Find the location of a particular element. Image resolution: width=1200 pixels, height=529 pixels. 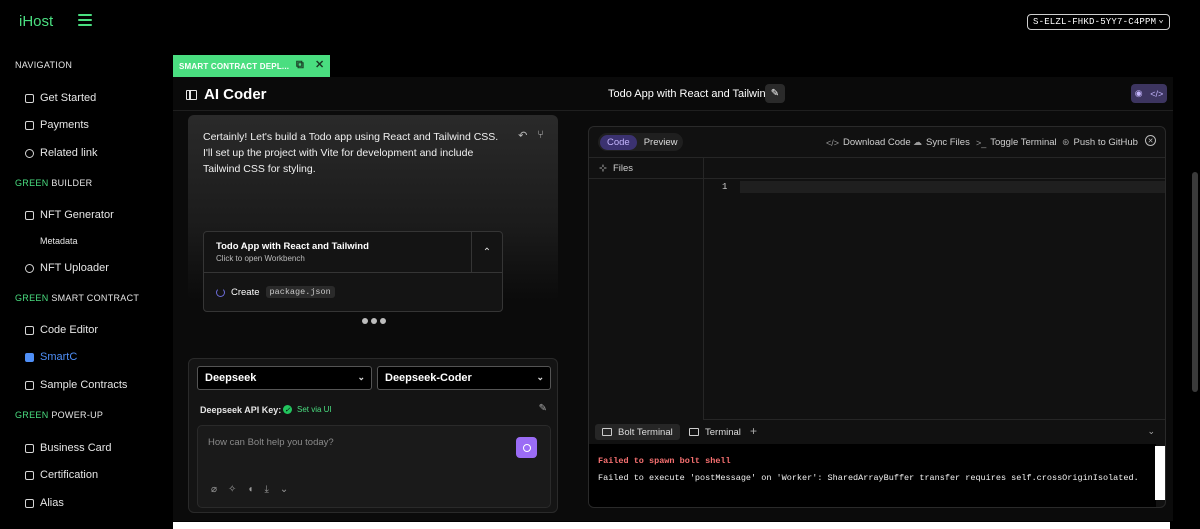

workbench-tabs: Code Preview is located at coordinates (640, 142).